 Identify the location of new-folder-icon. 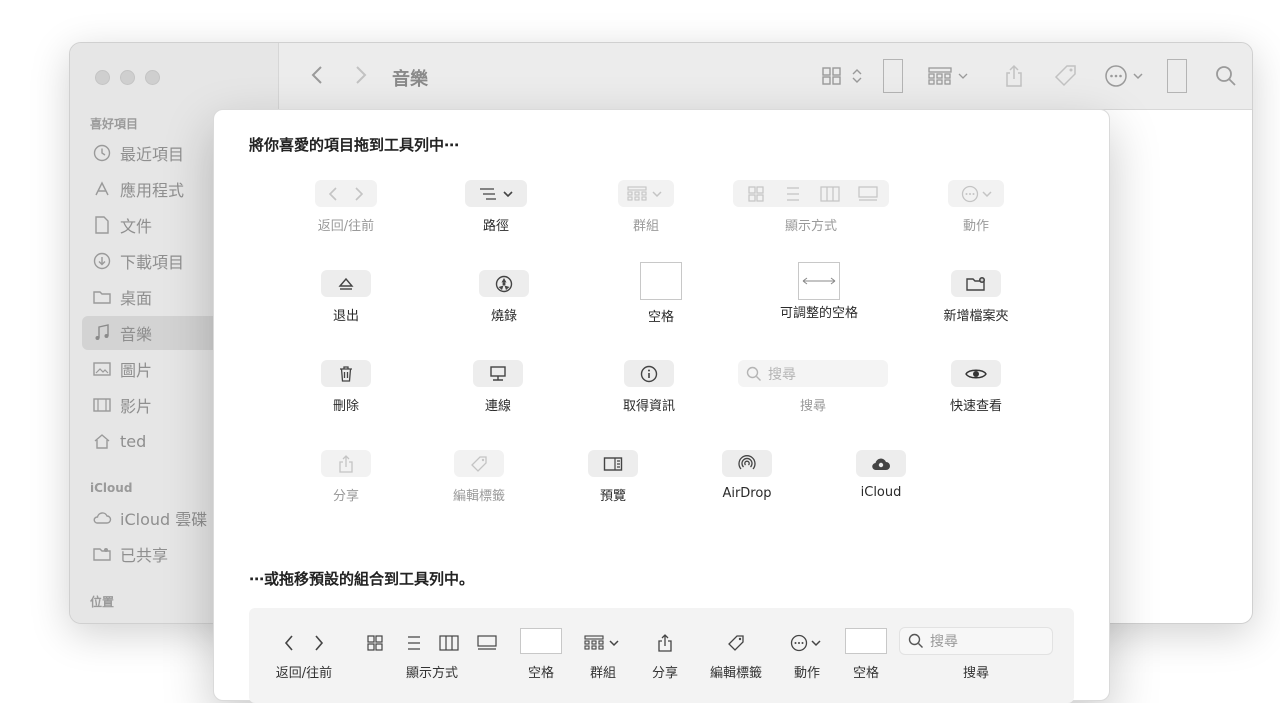
(976, 283).